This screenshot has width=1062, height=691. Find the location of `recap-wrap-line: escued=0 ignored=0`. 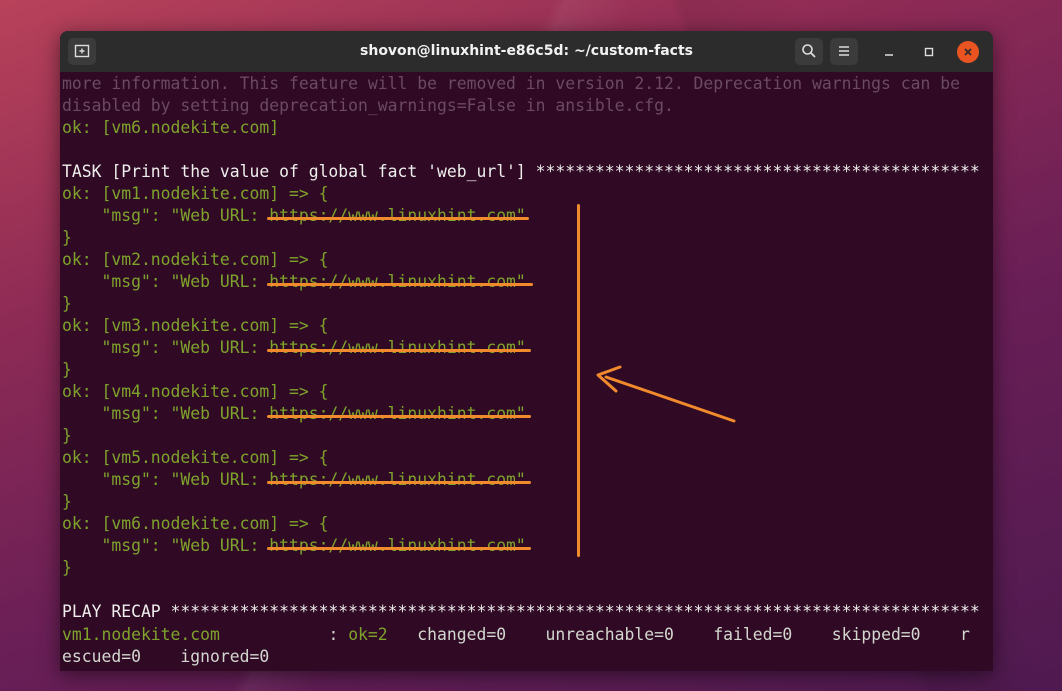

recap-wrap-line: escued=0 ignored=0 is located at coordinates (166, 656).